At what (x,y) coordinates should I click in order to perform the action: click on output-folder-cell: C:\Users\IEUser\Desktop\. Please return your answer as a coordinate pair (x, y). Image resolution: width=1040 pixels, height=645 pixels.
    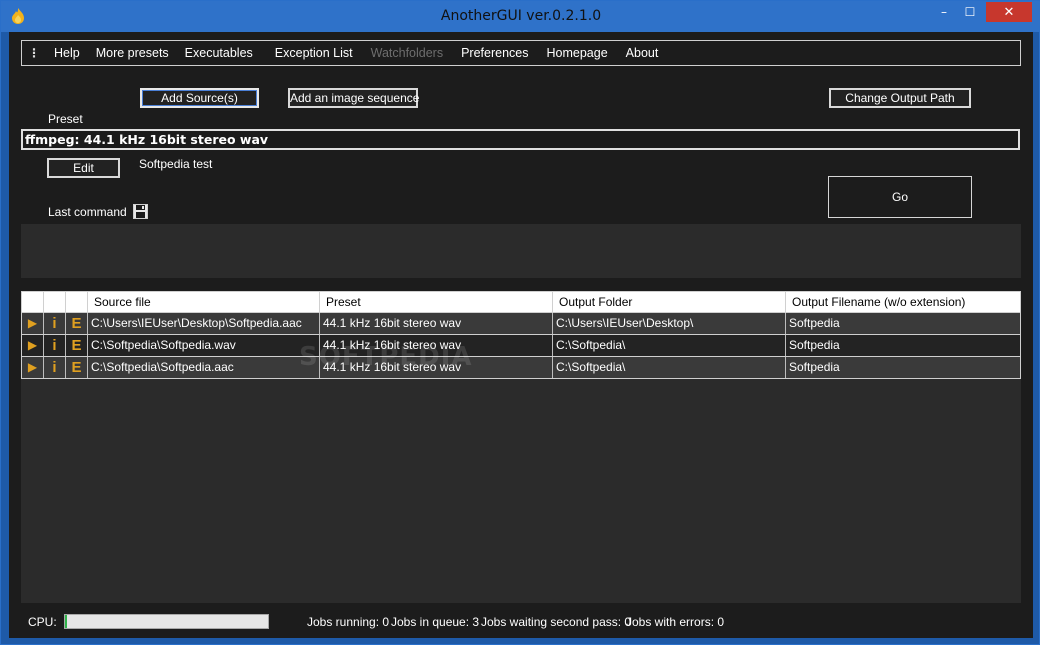
    Looking at the image, I should click on (669, 323).